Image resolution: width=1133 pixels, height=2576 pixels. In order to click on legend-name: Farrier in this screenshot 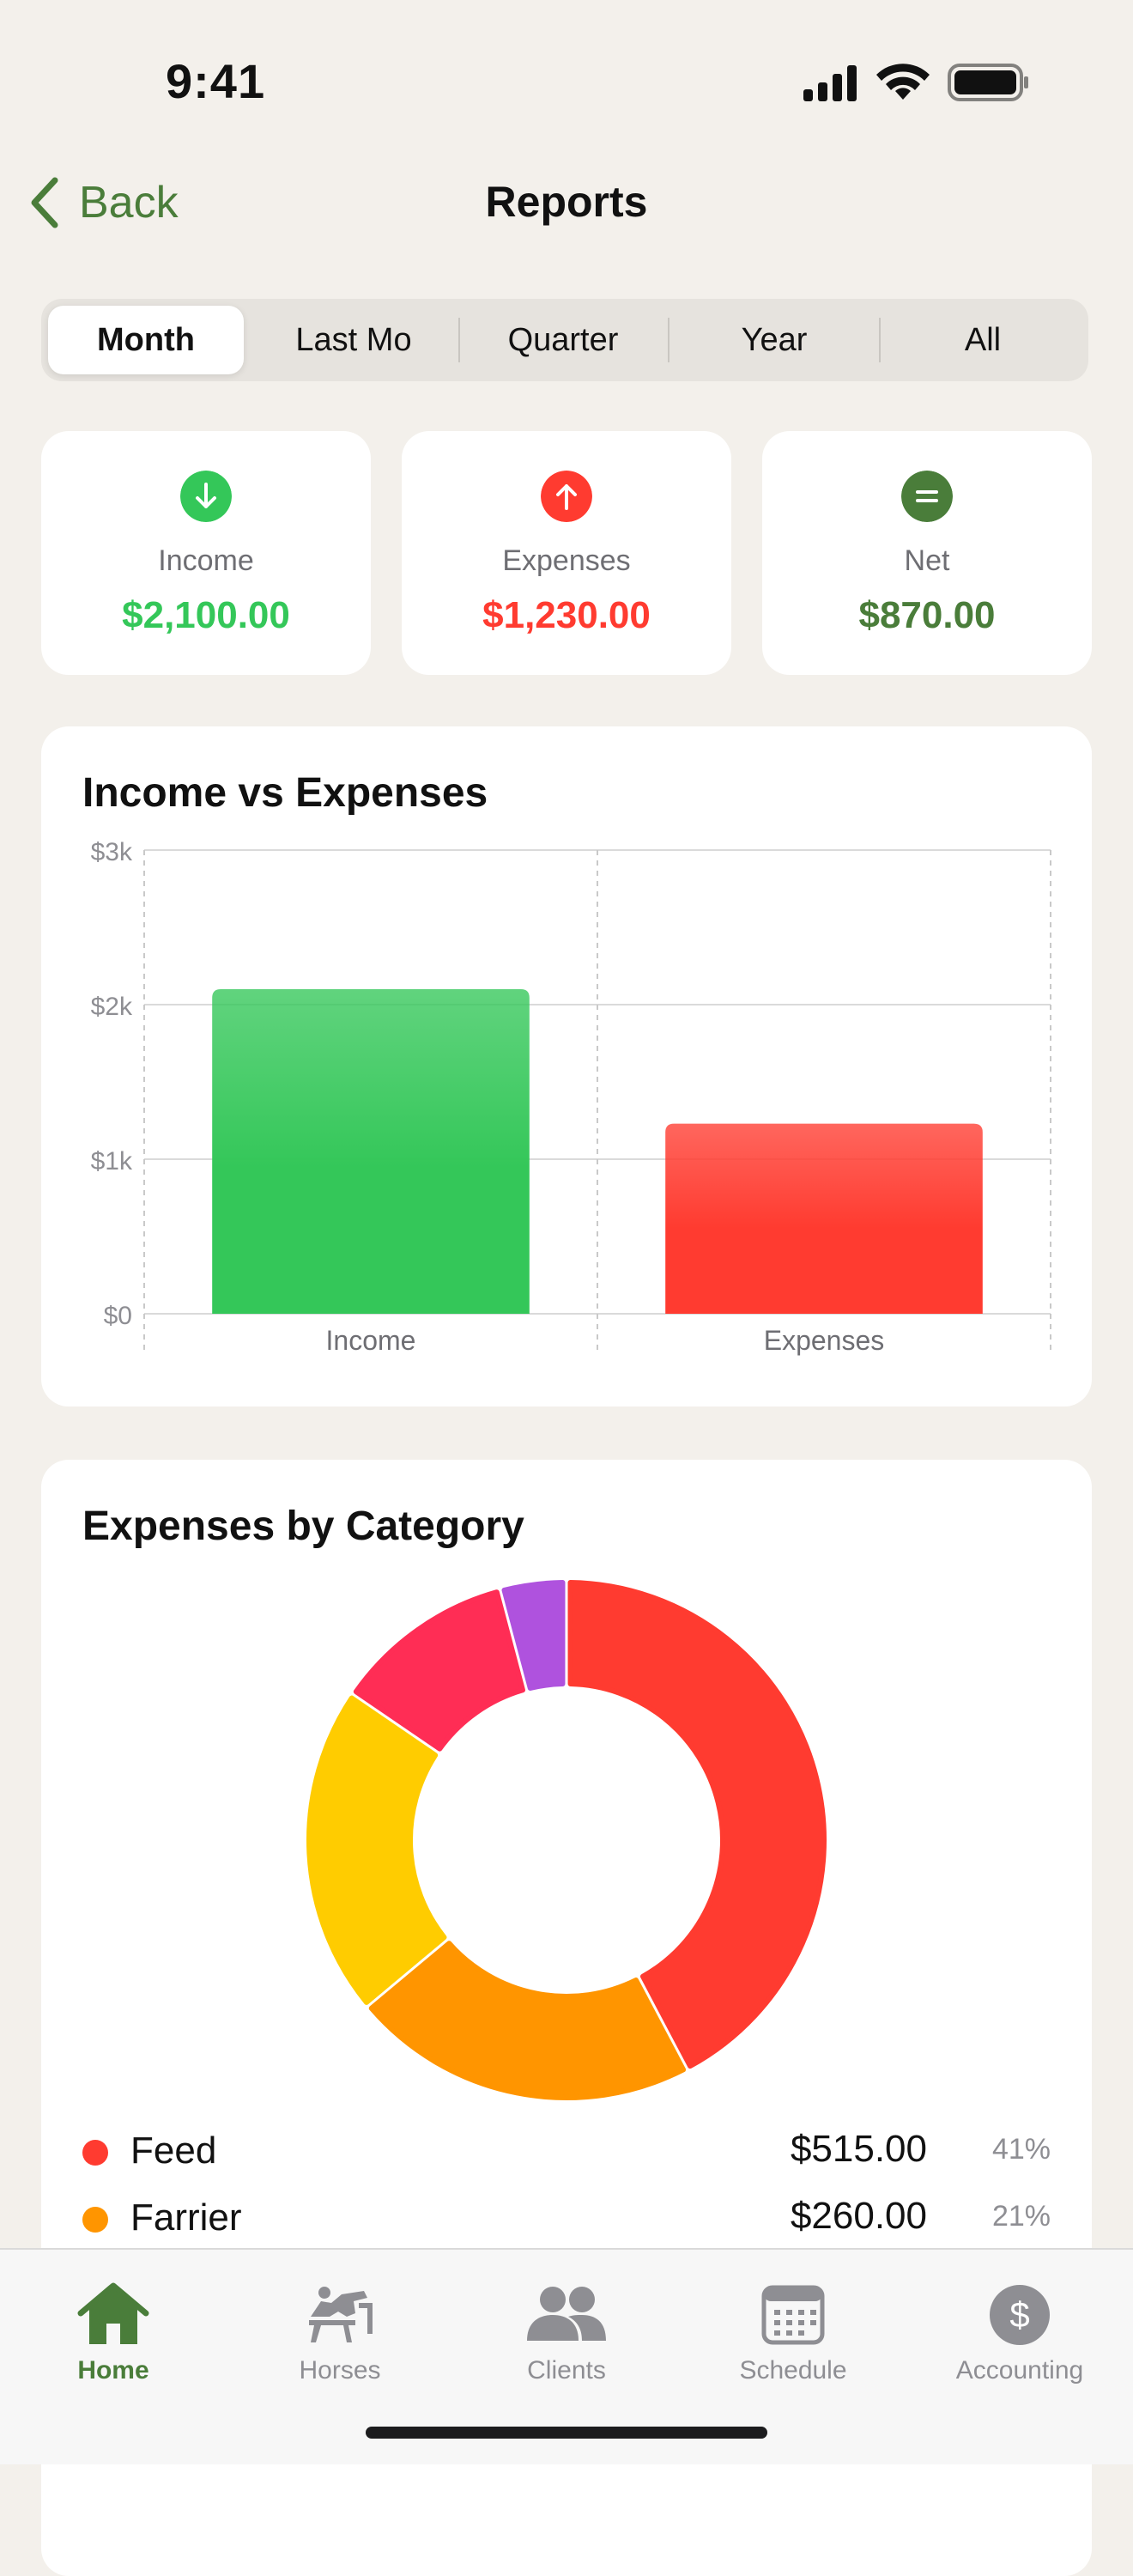, I will do `click(186, 2217)`.